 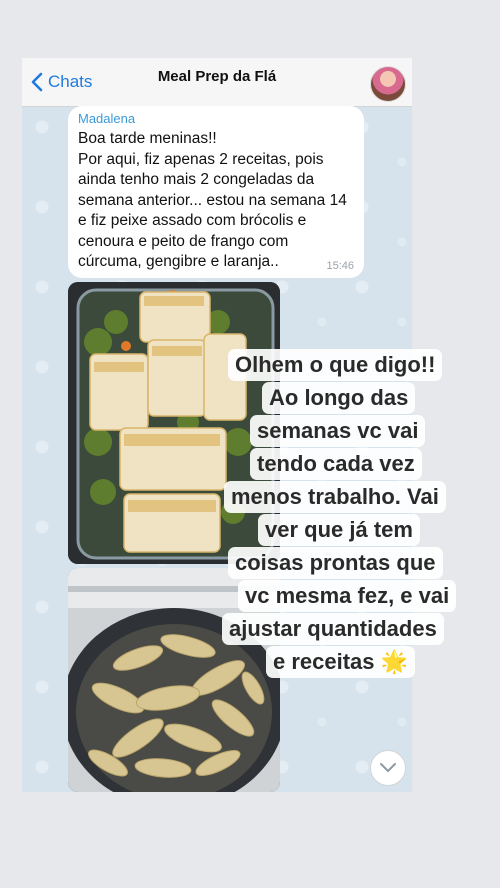 I want to click on baked-fish-image, so click(x=174, y=423).